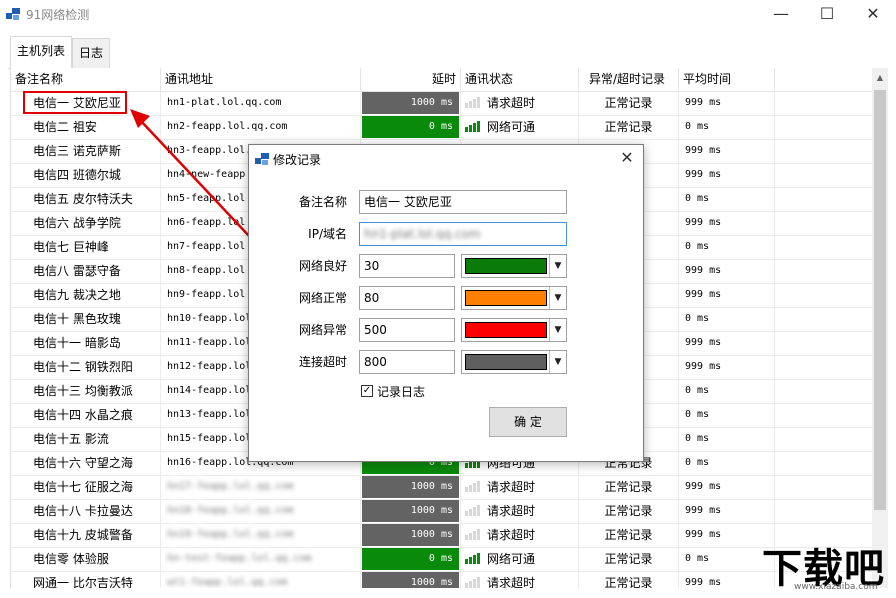 This screenshot has height=598, width=896. Describe the element at coordinates (209, 366) in the screenshot. I see `host-address-text: hn12-feapp.lol` at that location.